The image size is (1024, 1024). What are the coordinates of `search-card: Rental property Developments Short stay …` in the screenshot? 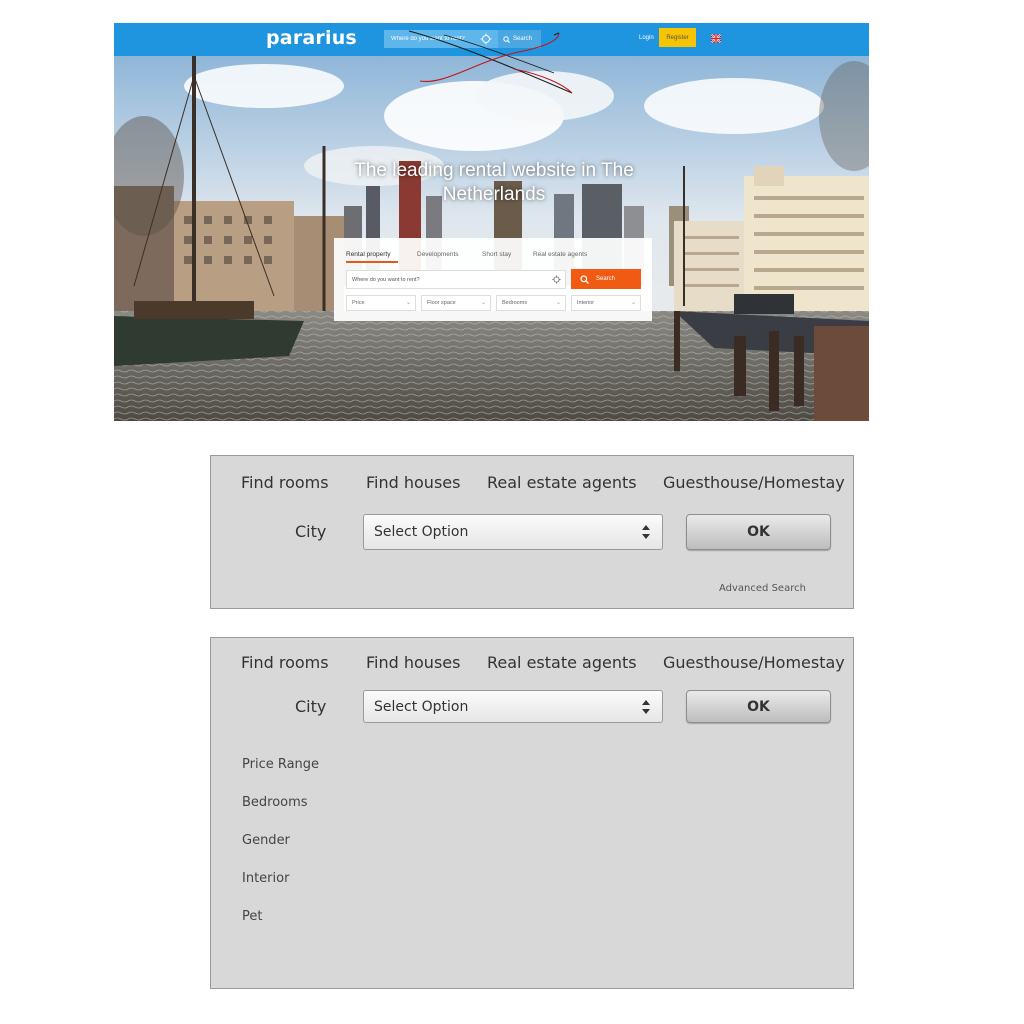 It's located at (493, 279).